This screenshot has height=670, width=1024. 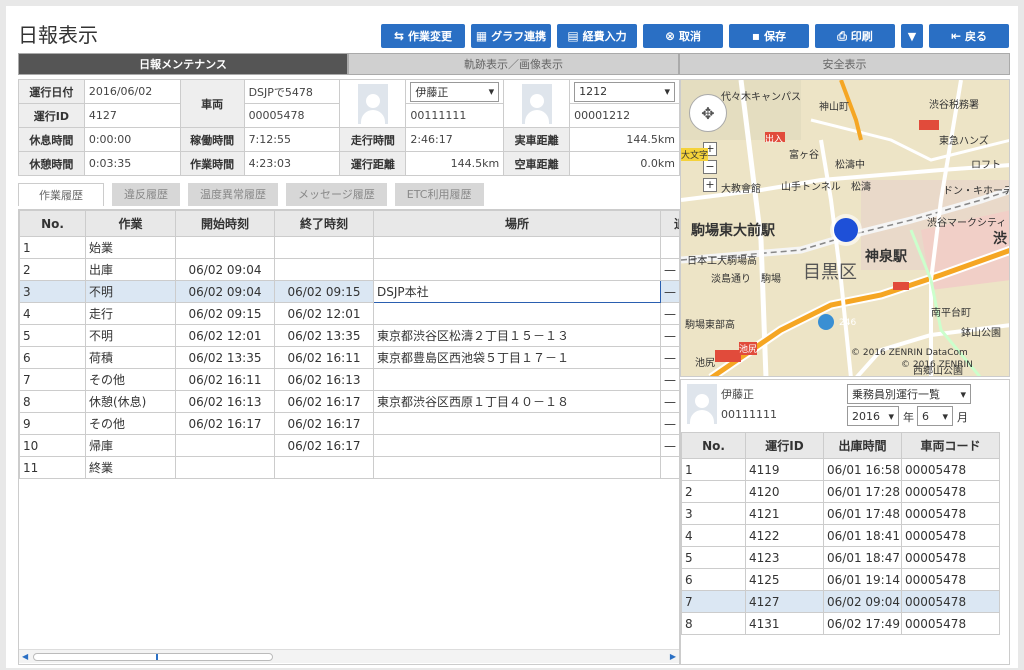 I want to click on table-cell: 9, so click(x=52, y=423).